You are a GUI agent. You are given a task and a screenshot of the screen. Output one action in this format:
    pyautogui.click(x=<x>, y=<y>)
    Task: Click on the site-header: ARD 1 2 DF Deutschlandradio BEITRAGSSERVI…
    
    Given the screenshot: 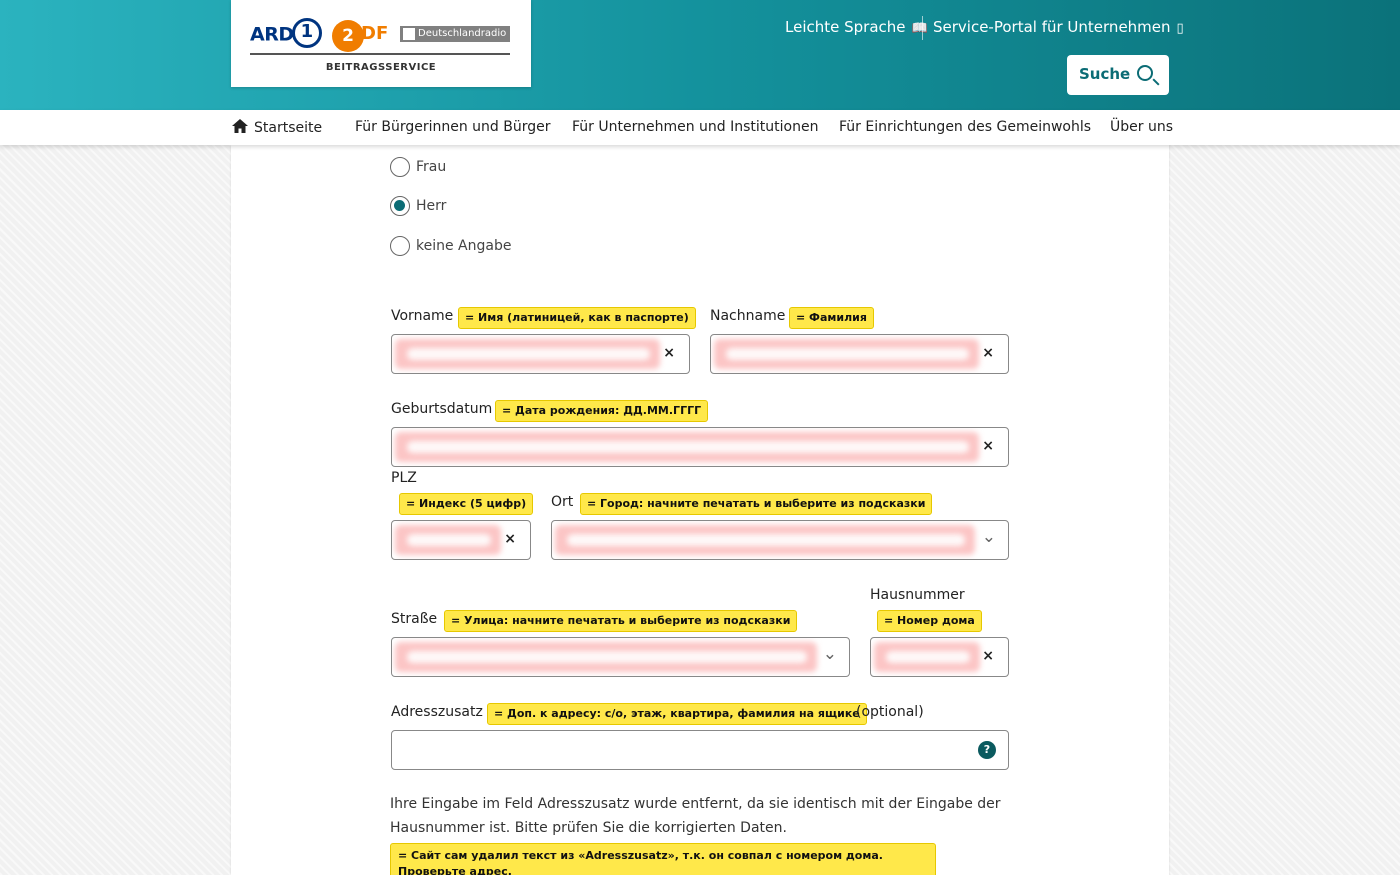 What is the action you would take?
    pyautogui.click(x=700, y=55)
    